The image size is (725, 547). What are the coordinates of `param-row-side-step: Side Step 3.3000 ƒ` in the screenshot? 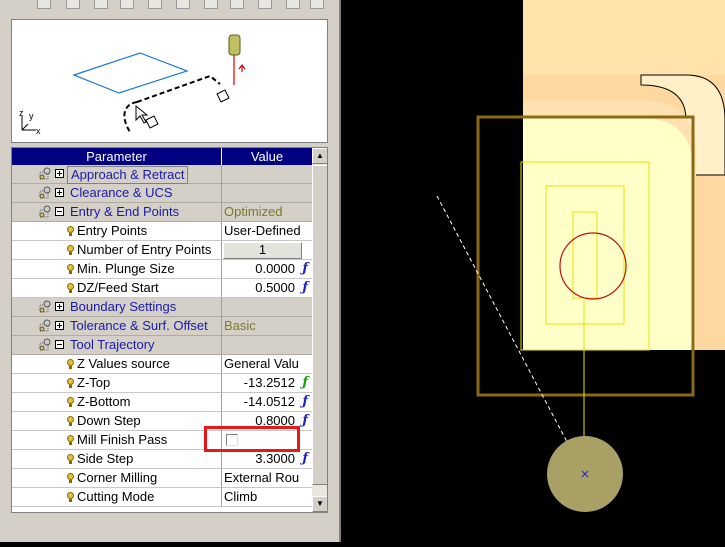 It's located at (162, 459).